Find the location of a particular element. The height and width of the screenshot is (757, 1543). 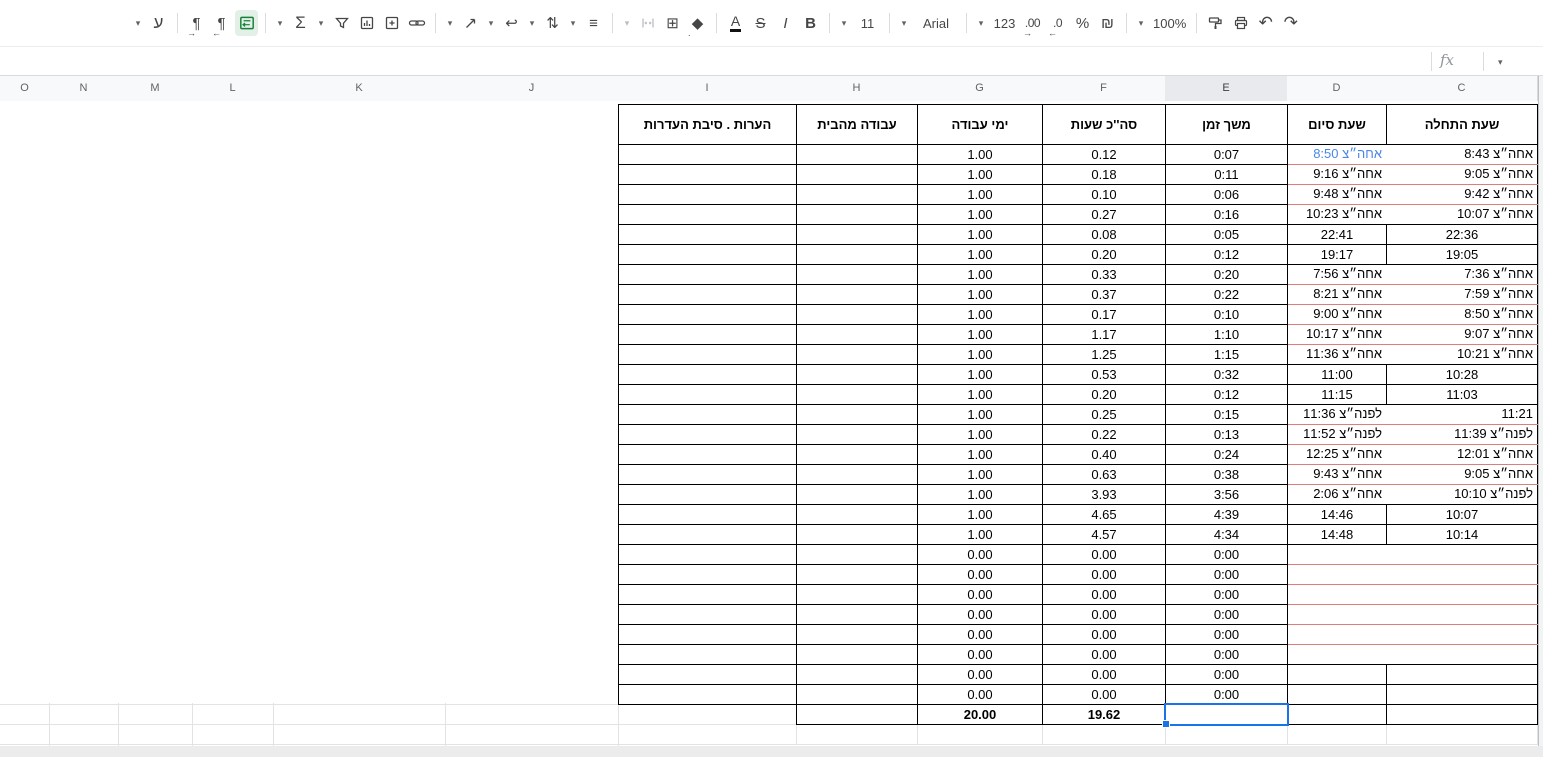

cell-I19 is located at coordinates (707, 494).